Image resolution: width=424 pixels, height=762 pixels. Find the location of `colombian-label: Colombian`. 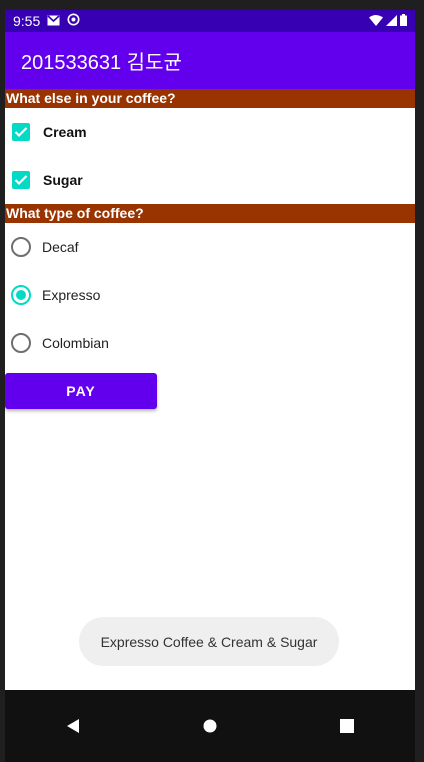

colombian-label: Colombian is located at coordinates (75, 343).